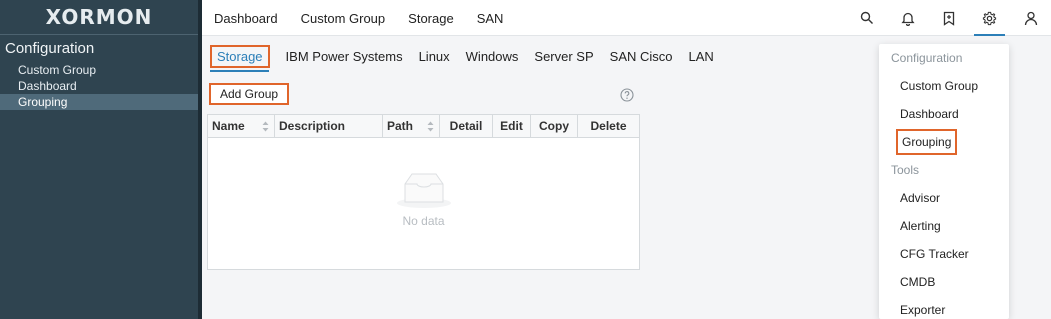 The height and width of the screenshot is (319, 1051). I want to click on column-header-detail: Detail, so click(466, 126).